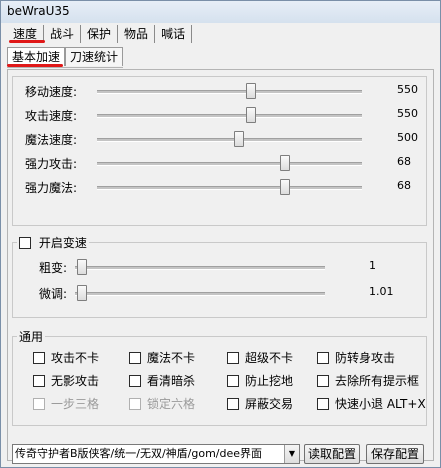 This screenshot has height=468, width=441. What do you see at coordinates (372, 265) in the screenshot?
I see `coarse-value: 1` at bounding box center [372, 265].